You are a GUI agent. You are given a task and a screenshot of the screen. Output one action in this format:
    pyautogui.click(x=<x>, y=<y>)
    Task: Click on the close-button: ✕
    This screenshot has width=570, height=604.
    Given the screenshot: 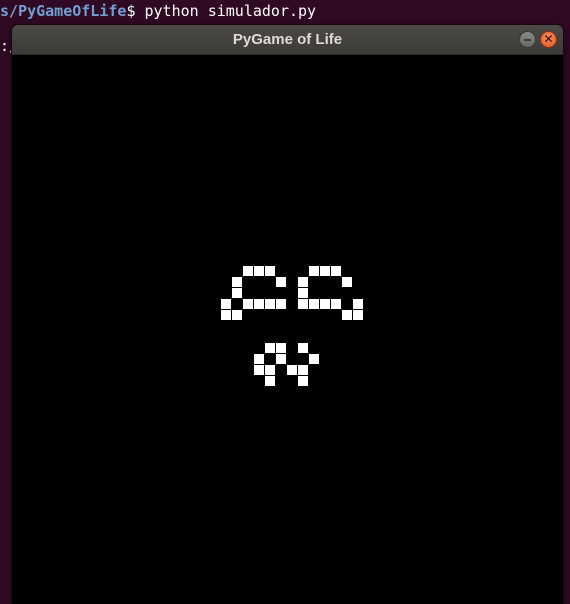 What is the action you would take?
    pyautogui.click(x=548, y=39)
    